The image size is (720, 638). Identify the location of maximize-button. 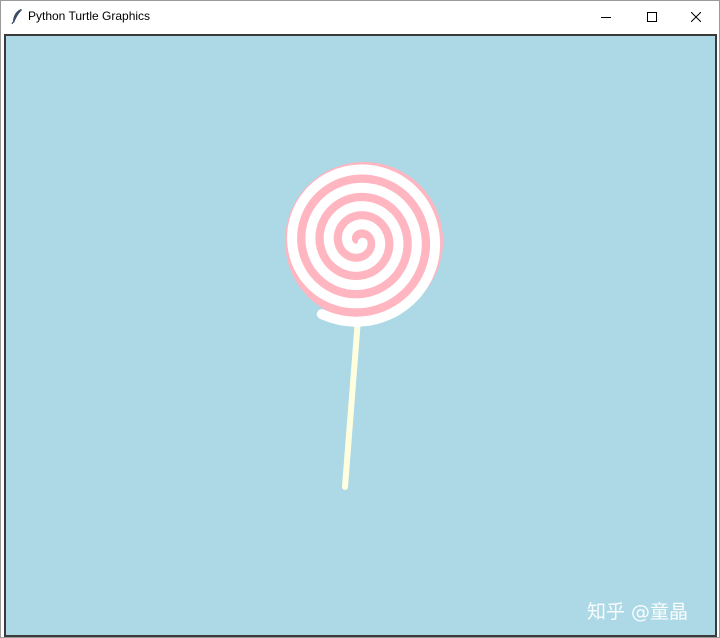
(652, 16).